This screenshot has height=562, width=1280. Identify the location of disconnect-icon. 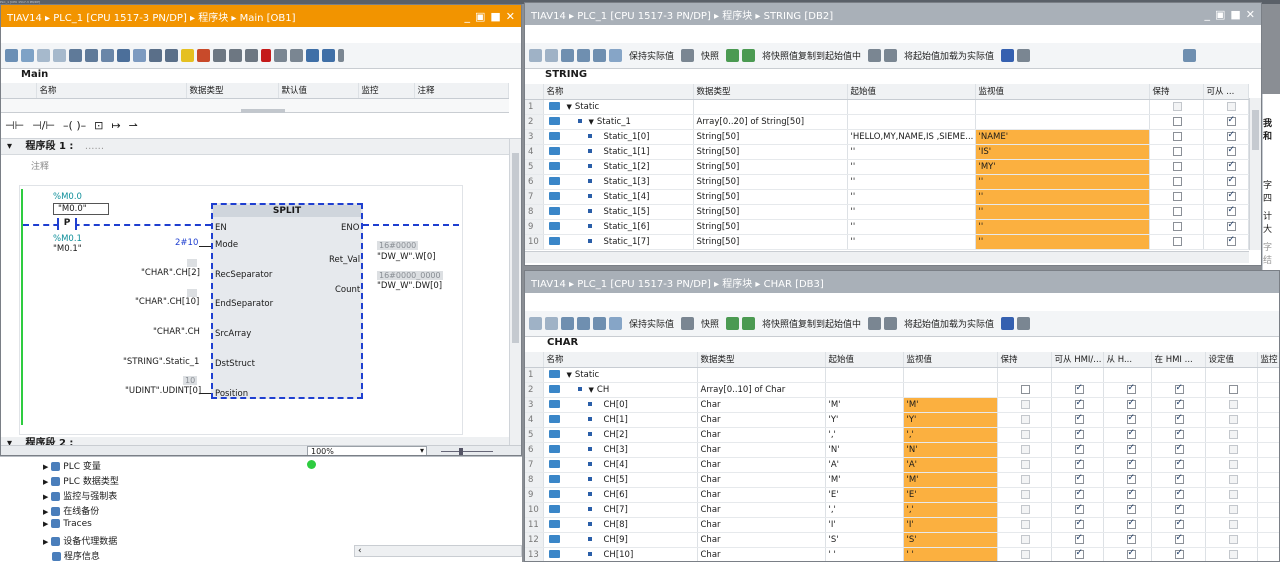
(27, 55).